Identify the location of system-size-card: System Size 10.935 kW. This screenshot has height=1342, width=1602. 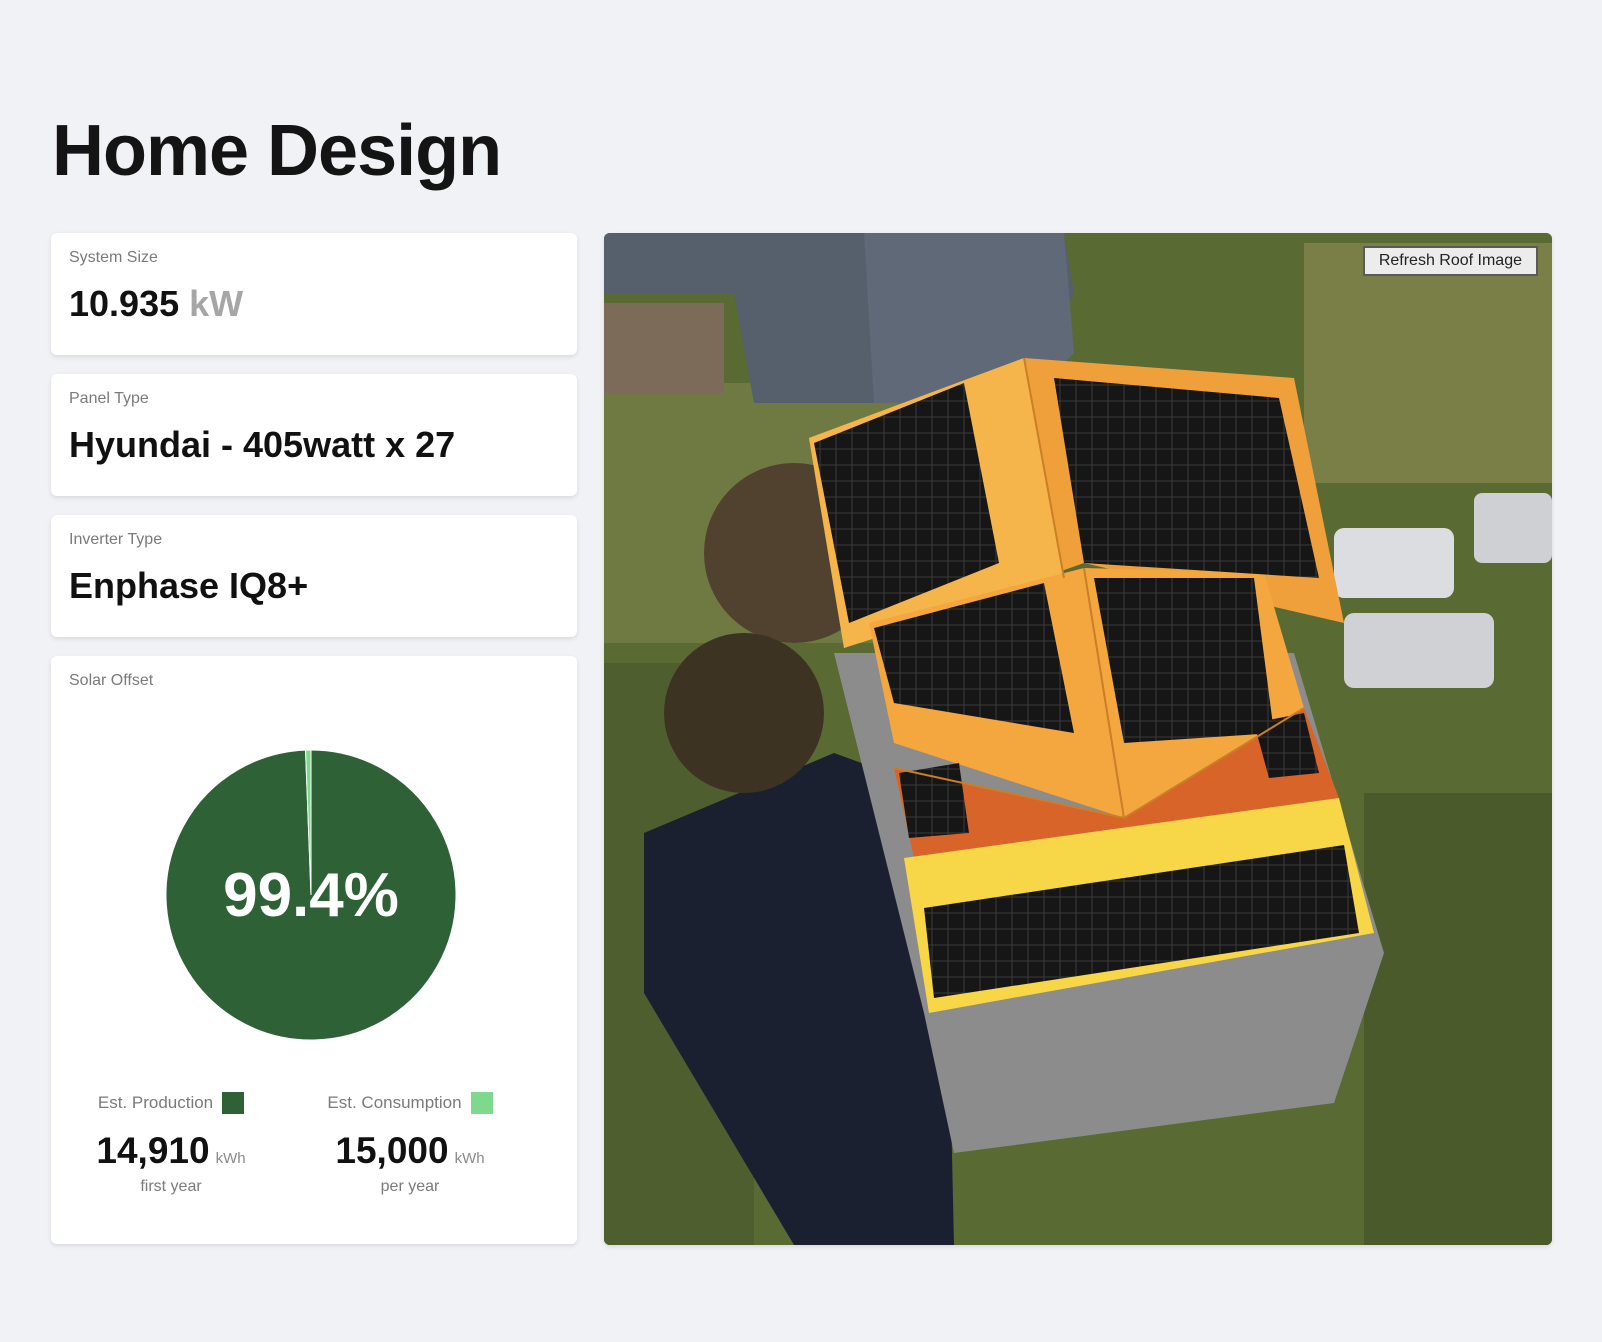
(314, 294).